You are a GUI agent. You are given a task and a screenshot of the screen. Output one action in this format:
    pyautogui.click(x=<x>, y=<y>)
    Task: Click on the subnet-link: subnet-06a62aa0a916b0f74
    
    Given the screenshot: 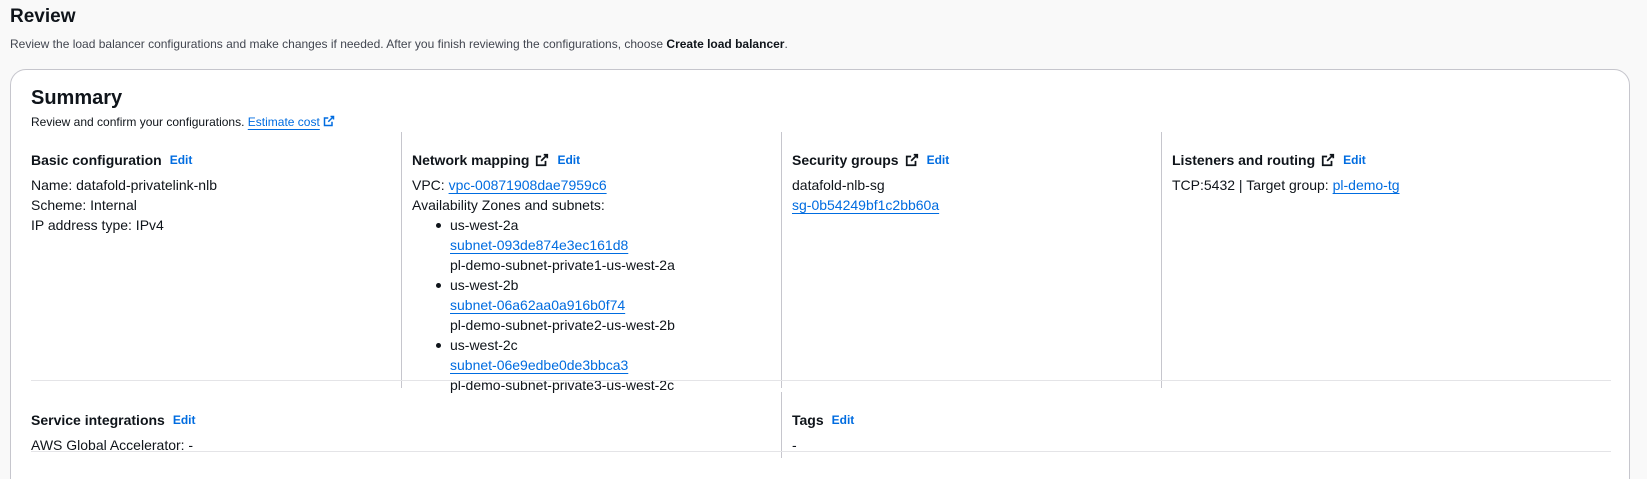 What is the action you would take?
    pyautogui.click(x=537, y=305)
    